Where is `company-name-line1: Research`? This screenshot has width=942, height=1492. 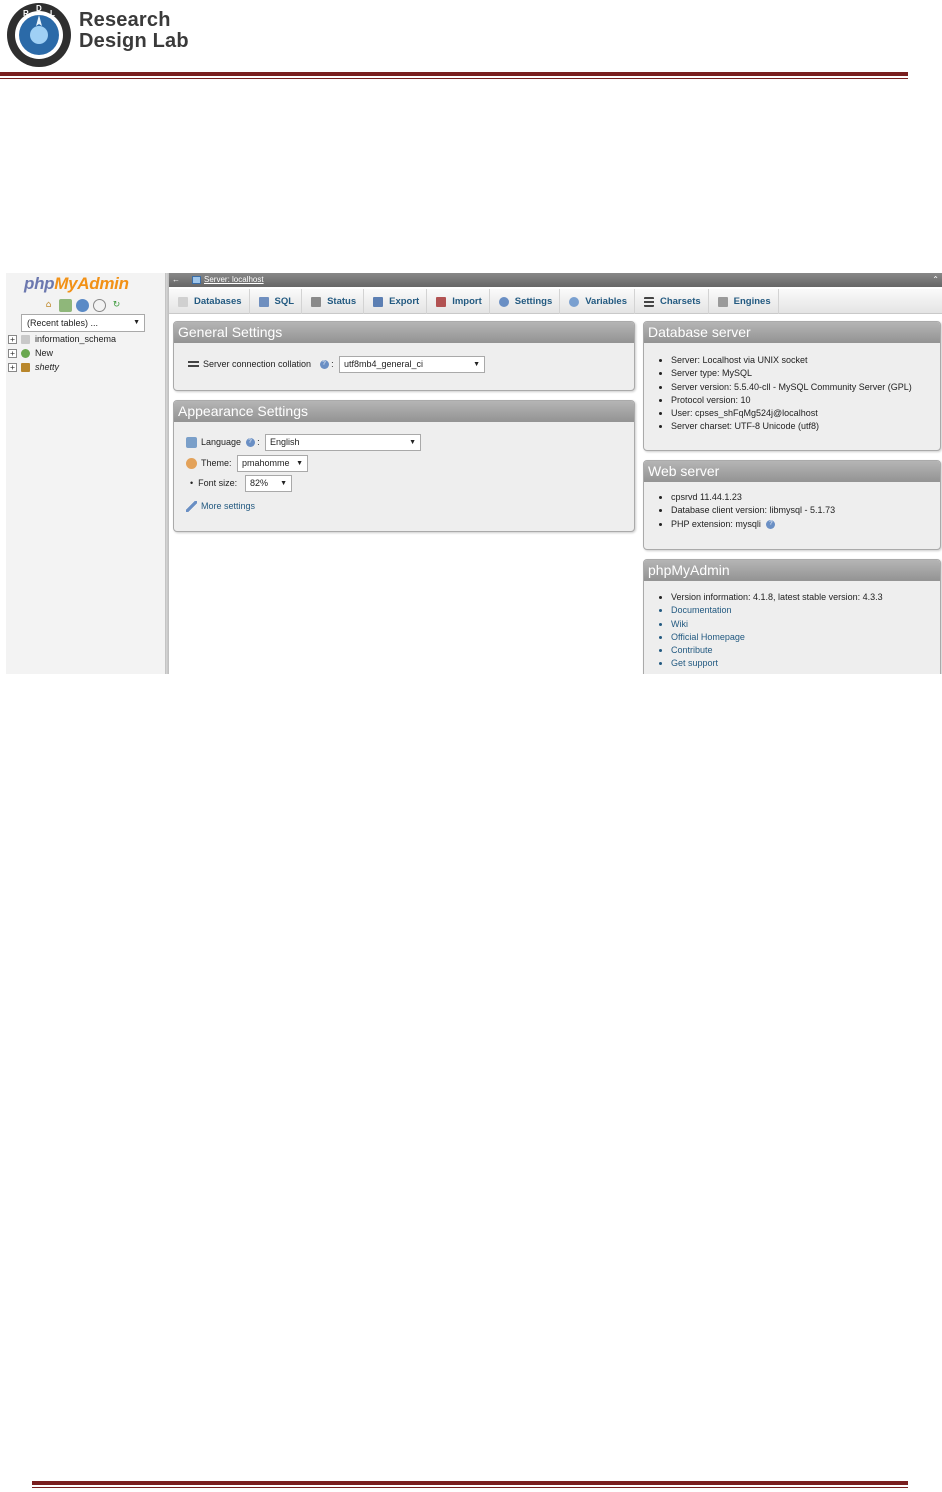
company-name-line1: Research is located at coordinates (125, 20).